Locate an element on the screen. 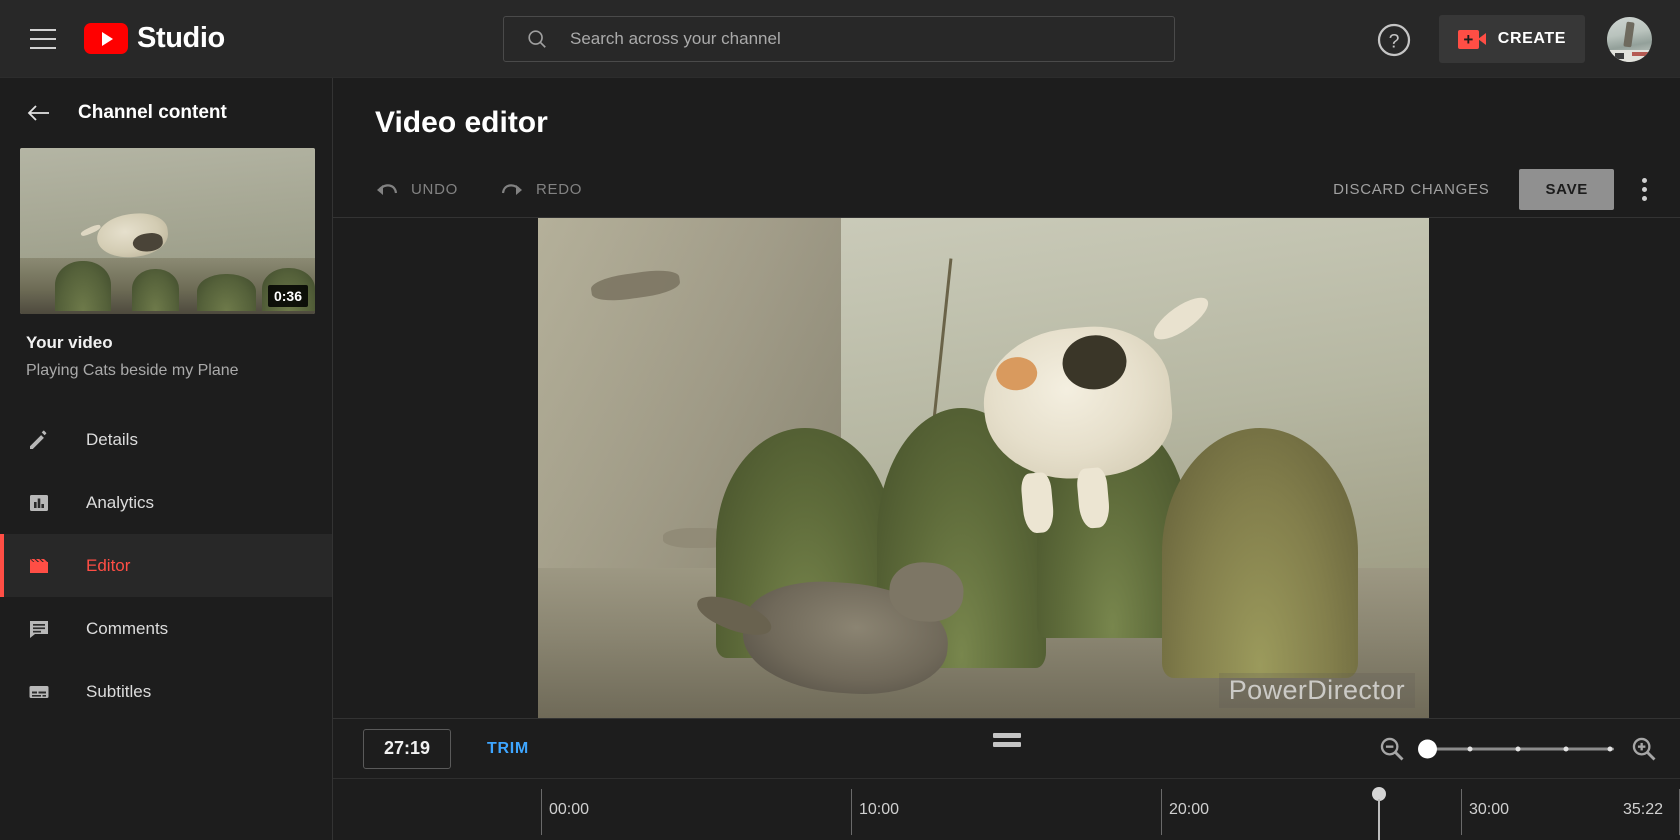 This screenshot has height=840, width=1680. sidebar-item-details: Details is located at coordinates (166, 439).